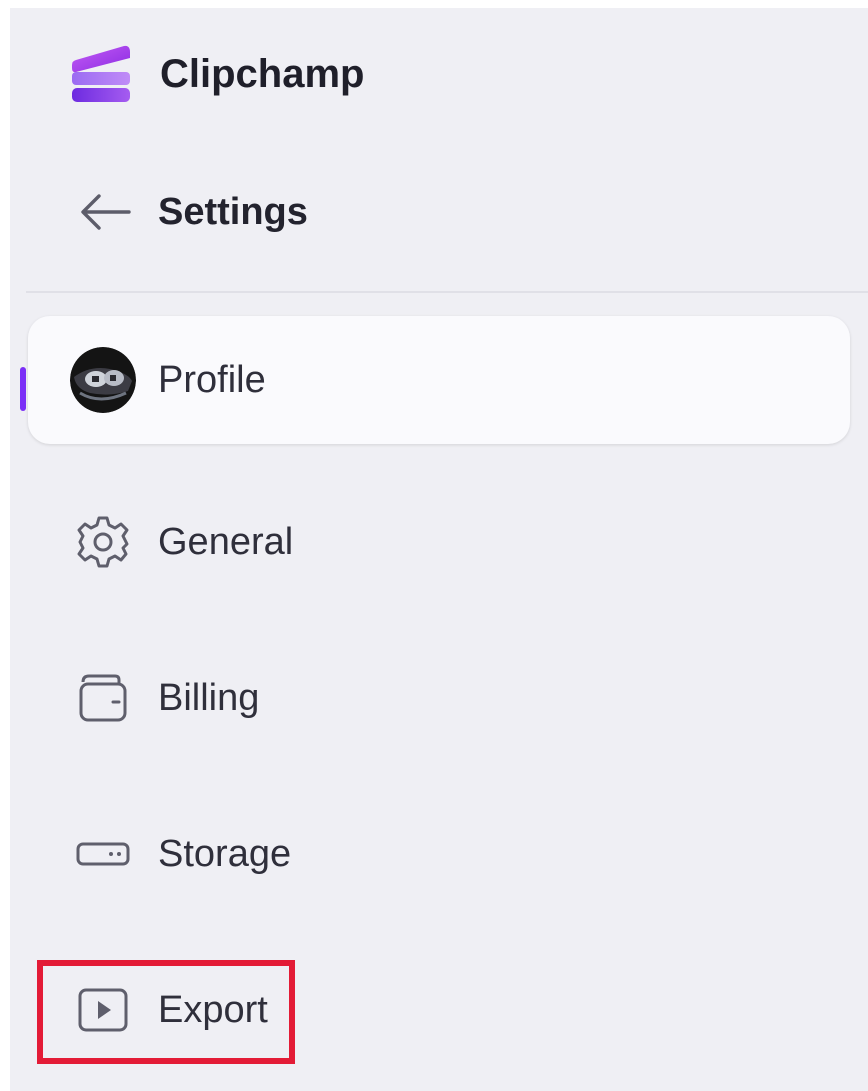 The image size is (868, 1091). What do you see at coordinates (212, 379) in the screenshot?
I see `sidebar-item-label: Profile` at bounding box center [212, 379].